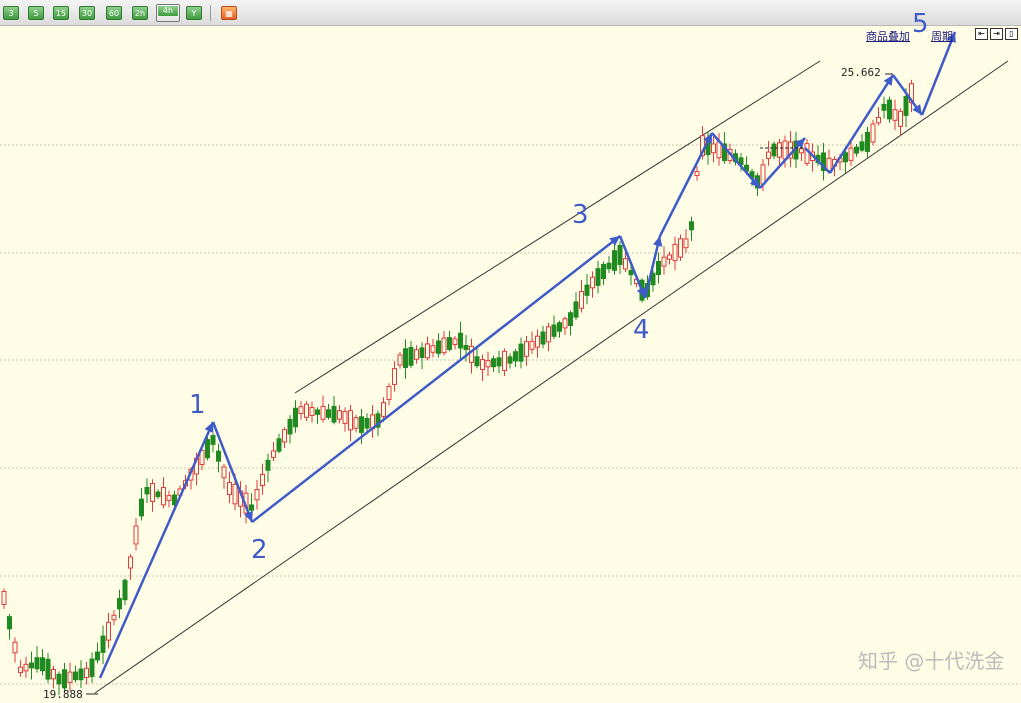 Image resolution: width=1021 pixels, height=703 pixels. Describe the element at coordinates (938, 73) in the screenshot. I see `wave-5g-arrow` at that location.